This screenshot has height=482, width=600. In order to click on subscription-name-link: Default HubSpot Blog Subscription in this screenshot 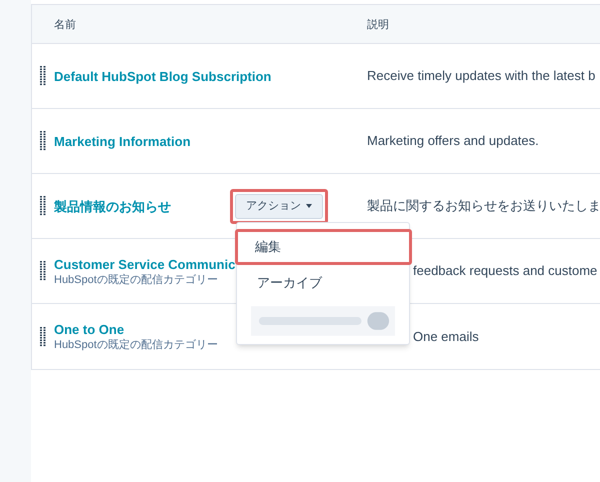, I will do `click(163, 76)`.